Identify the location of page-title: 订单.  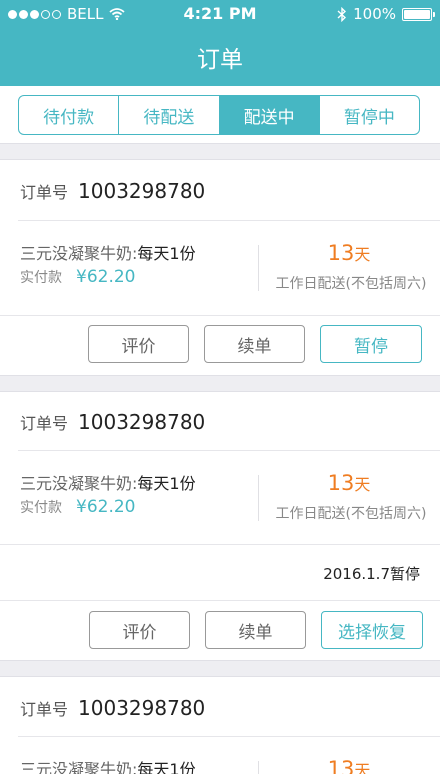
(220, 60).